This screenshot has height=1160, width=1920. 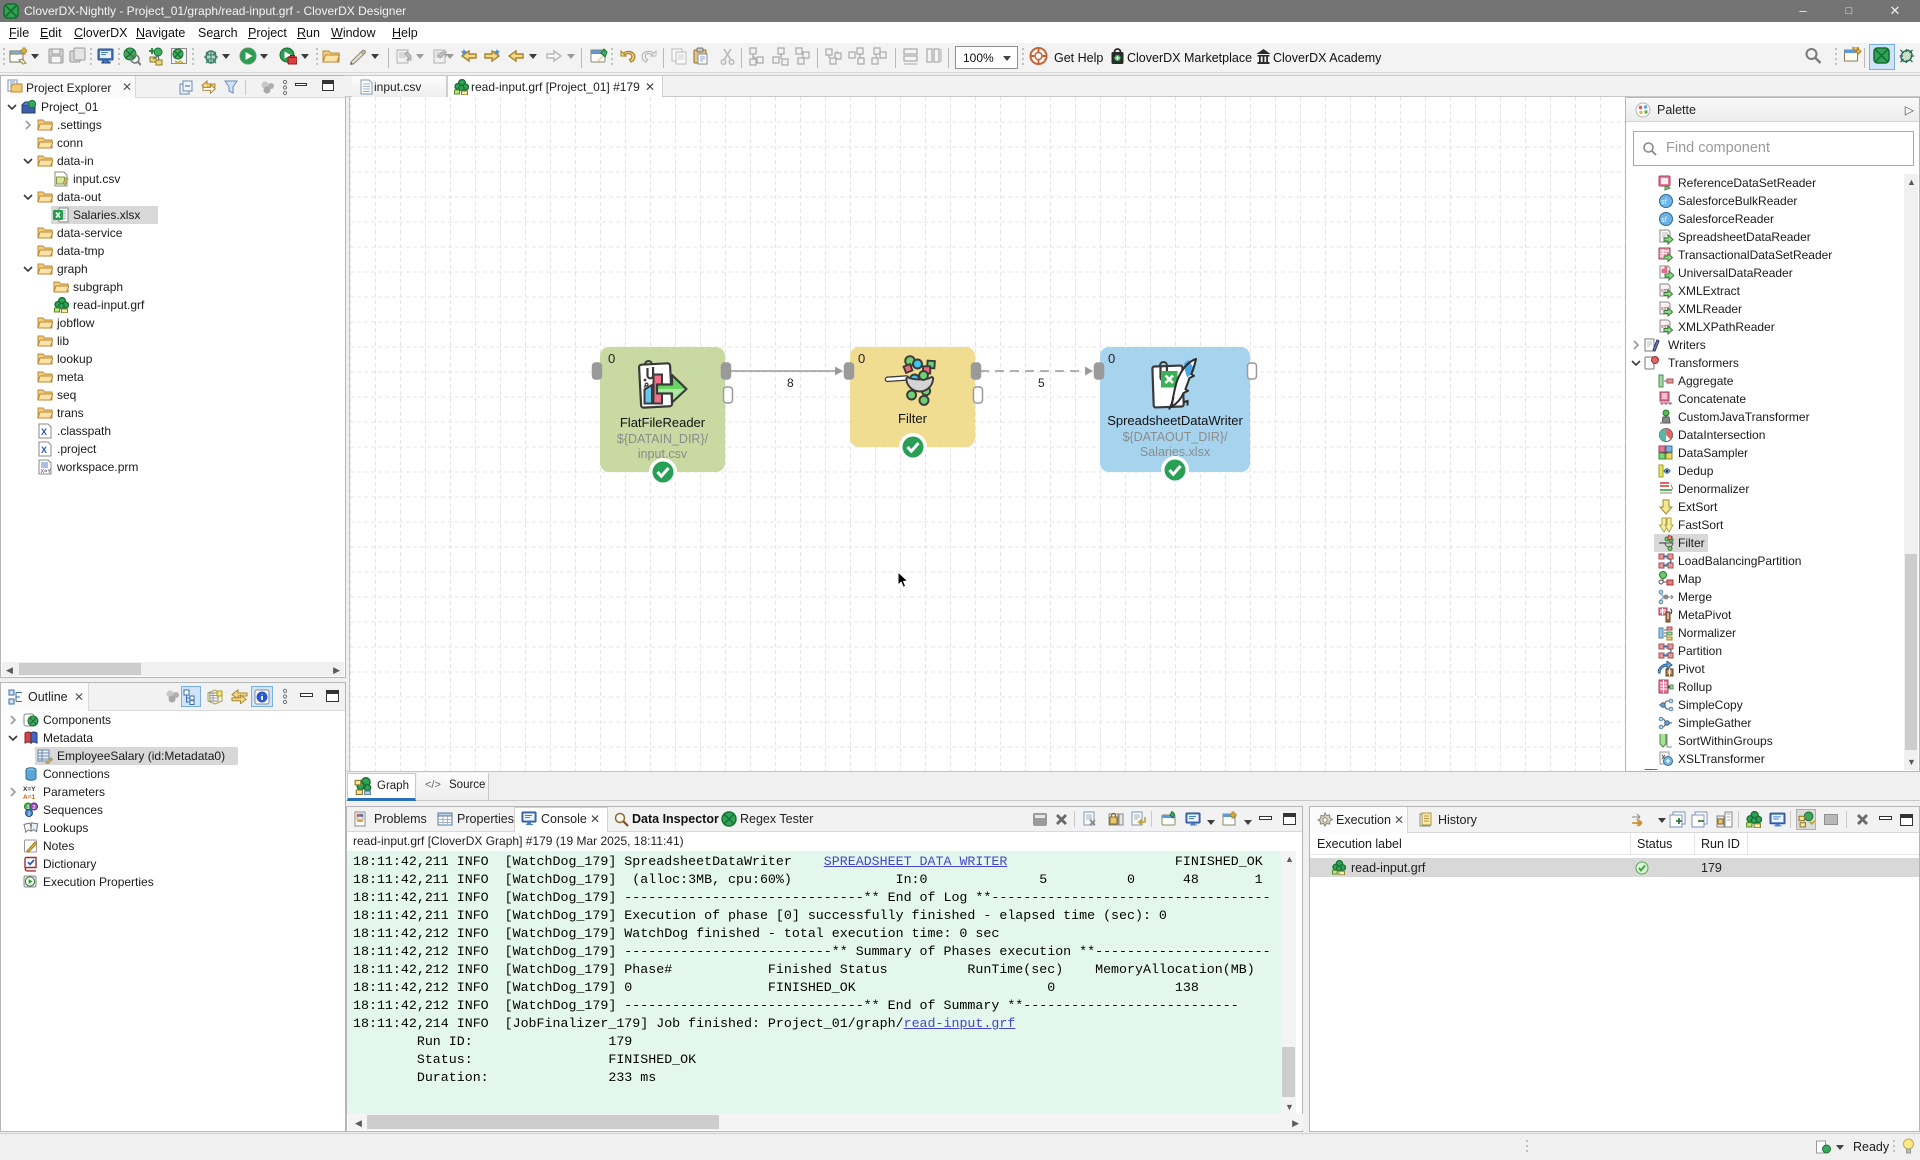 What do you see at coordinates (29, 815) in the screenshot?
I see `svg-text: 3` at bounding box center [29, 815].